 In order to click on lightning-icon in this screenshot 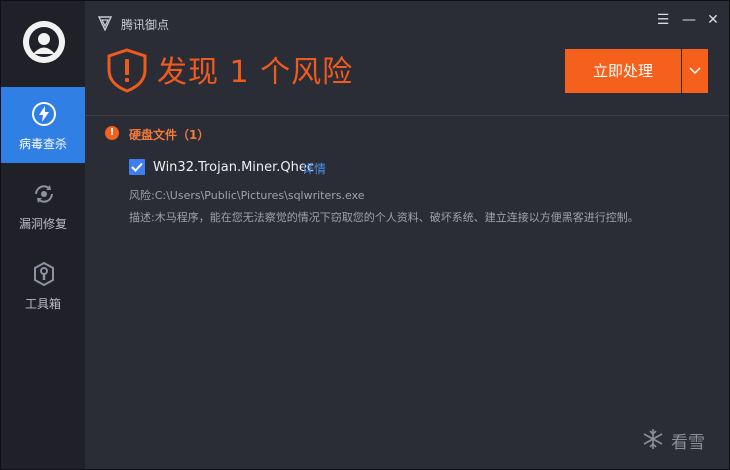, I will do `click(44, 114)`.